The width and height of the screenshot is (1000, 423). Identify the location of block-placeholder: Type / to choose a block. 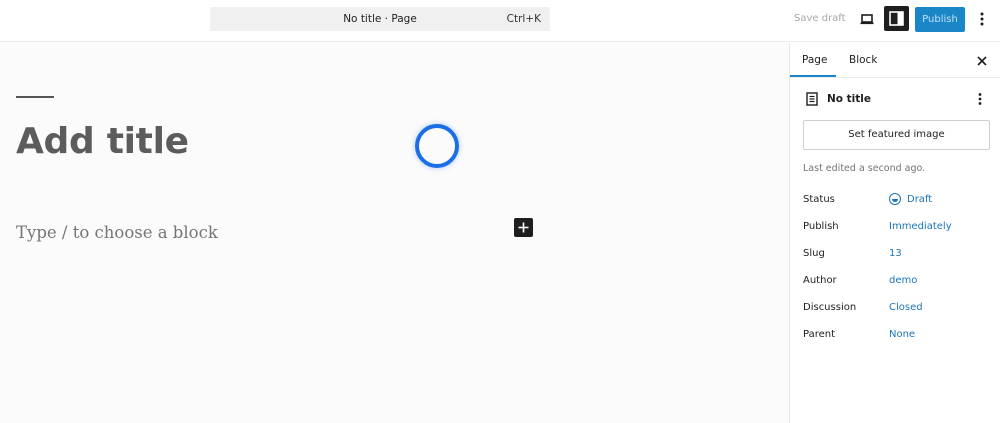
(117, 232).